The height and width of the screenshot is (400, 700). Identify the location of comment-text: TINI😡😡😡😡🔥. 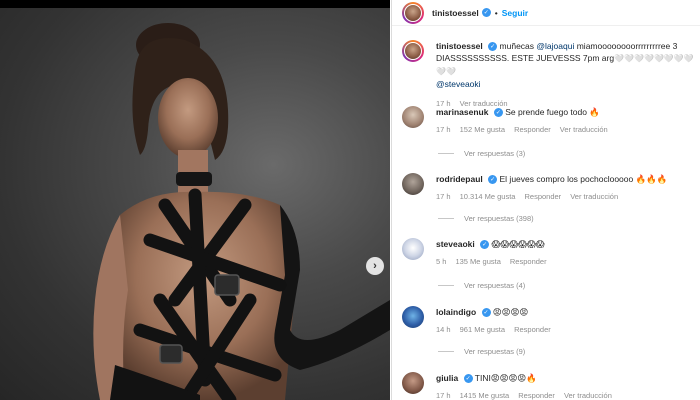
(505, 378).